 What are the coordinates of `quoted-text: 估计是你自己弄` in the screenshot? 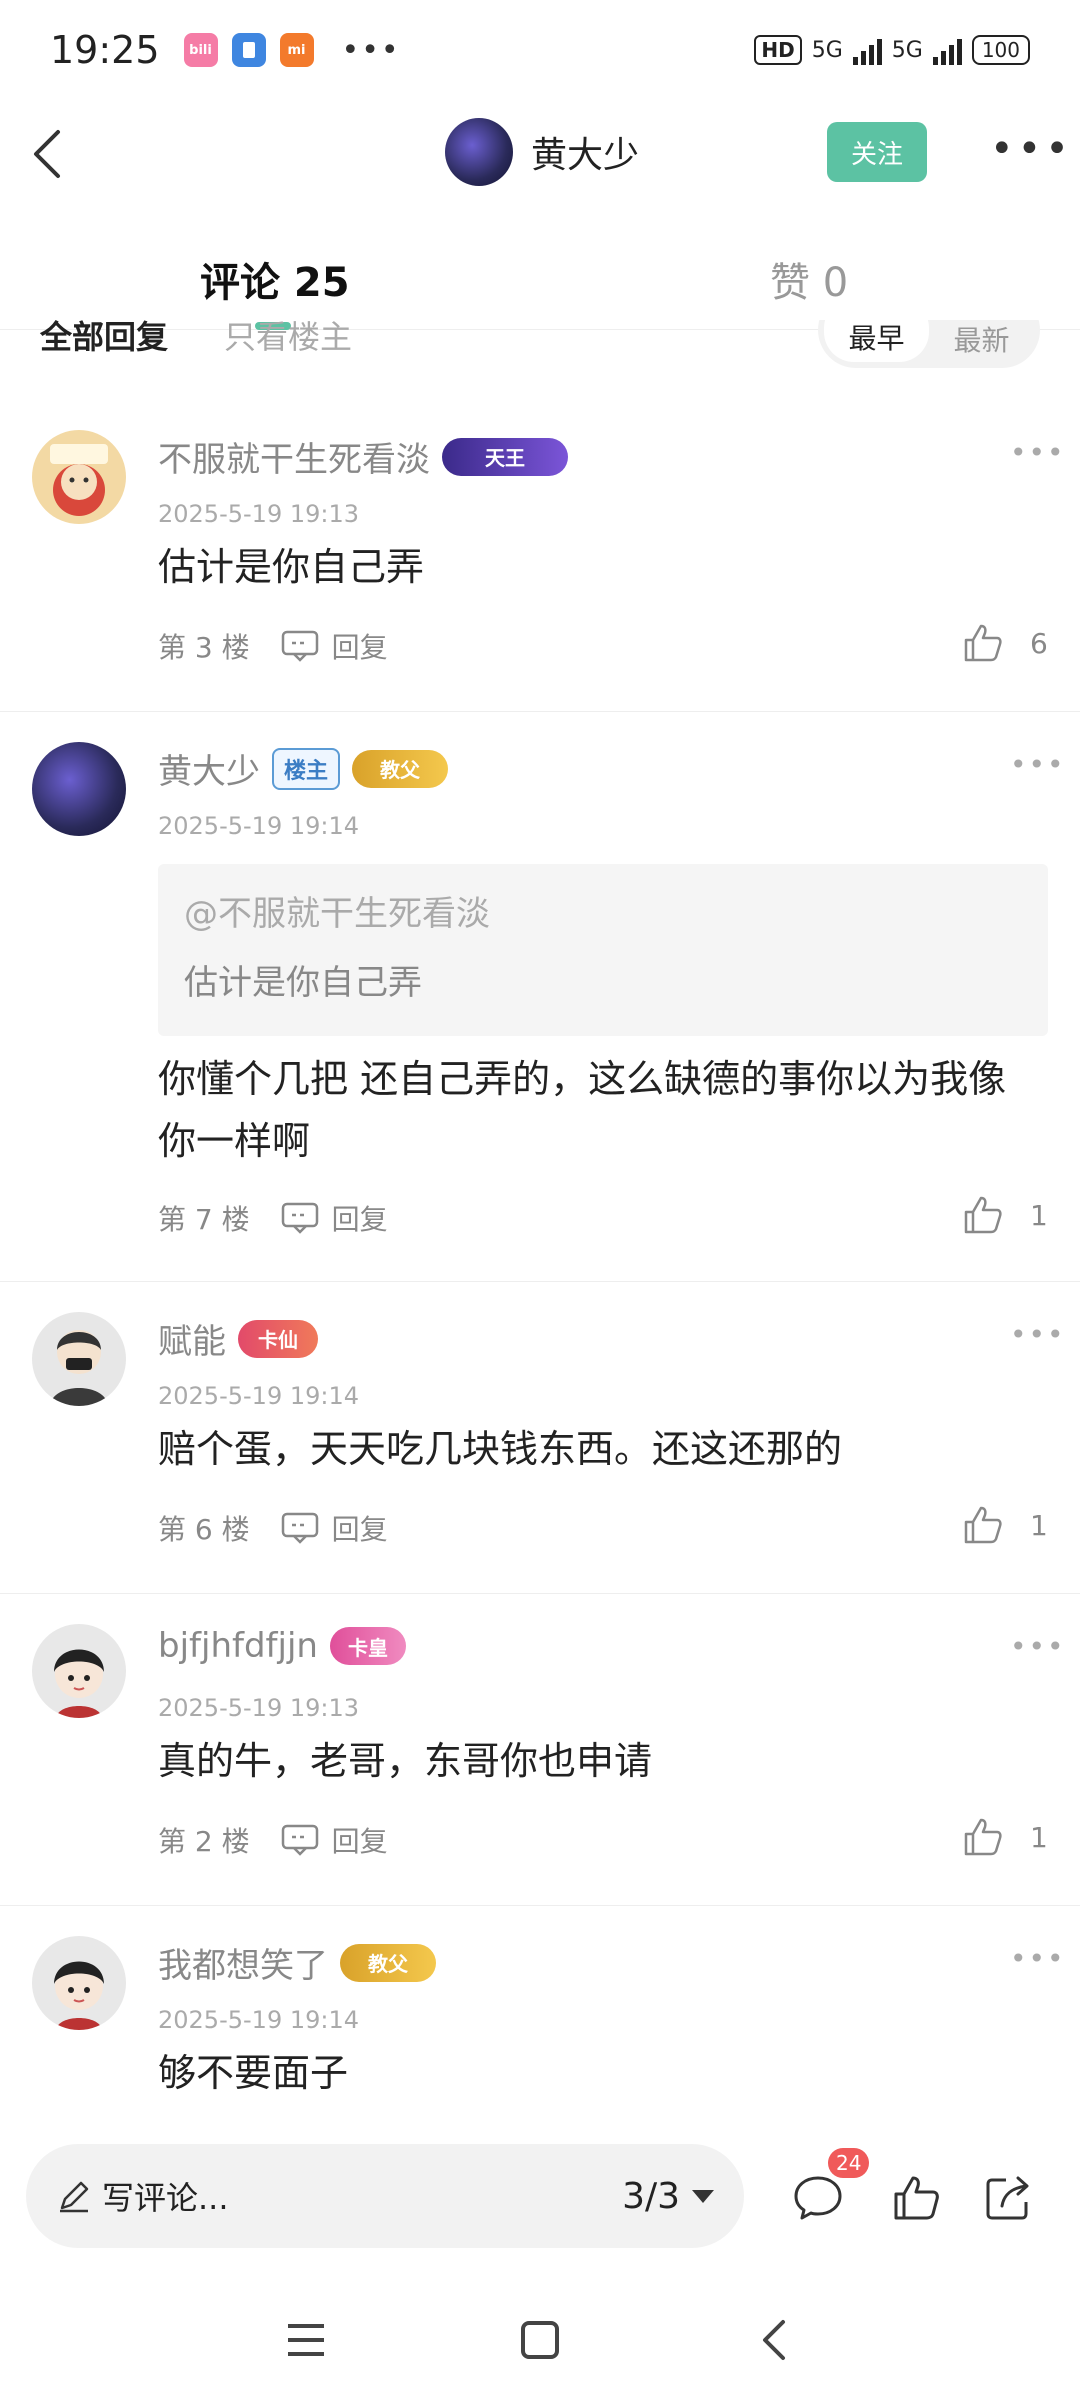 It's located at (303, 983).